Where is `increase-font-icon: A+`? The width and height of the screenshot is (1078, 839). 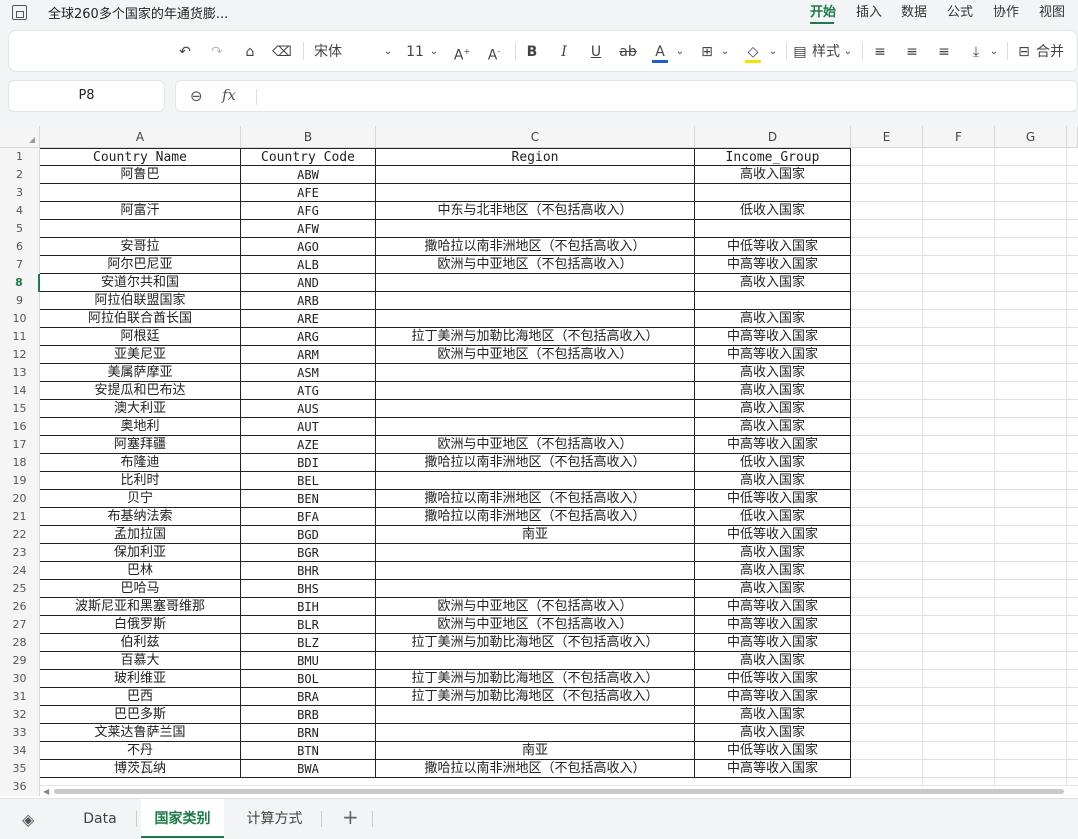
increase-font-icon: A+ is located at coordinates (462, 52).